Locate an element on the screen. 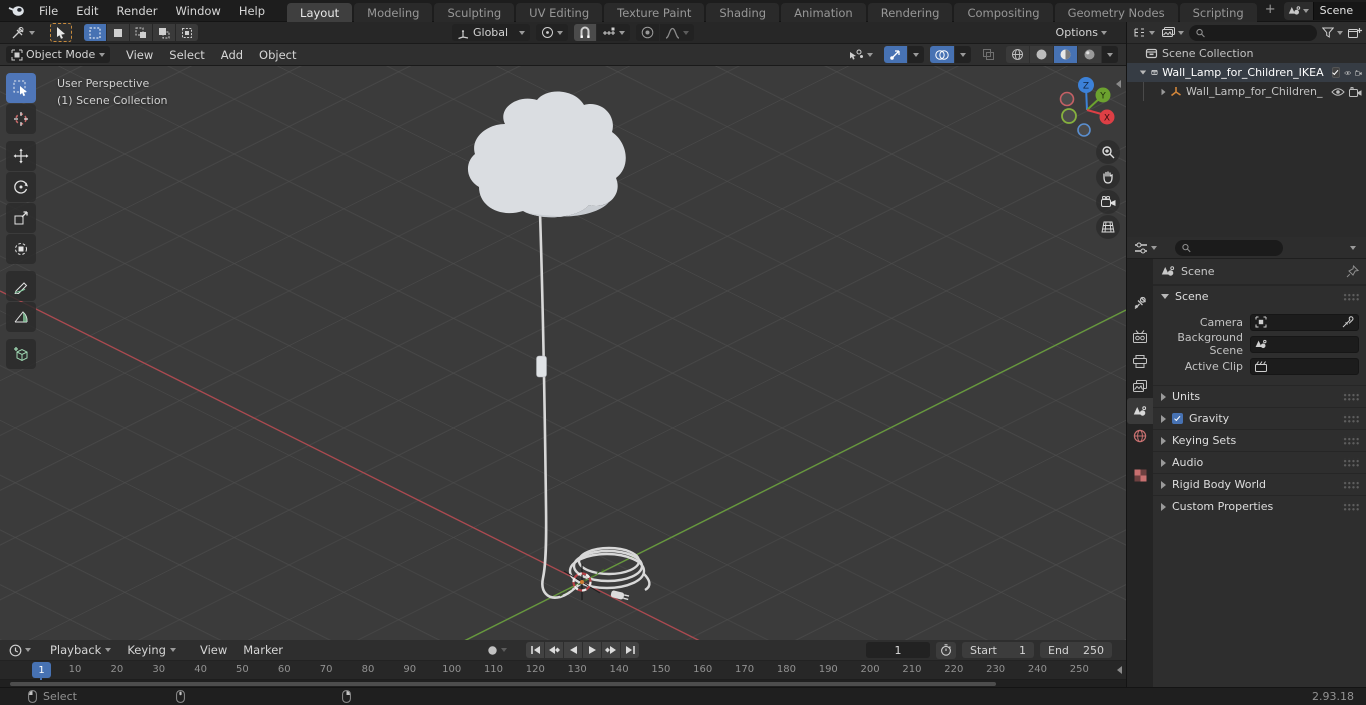 This screenshot has height=705, width=1366. timeline-scrollbar is located at coordinates (503, 683).